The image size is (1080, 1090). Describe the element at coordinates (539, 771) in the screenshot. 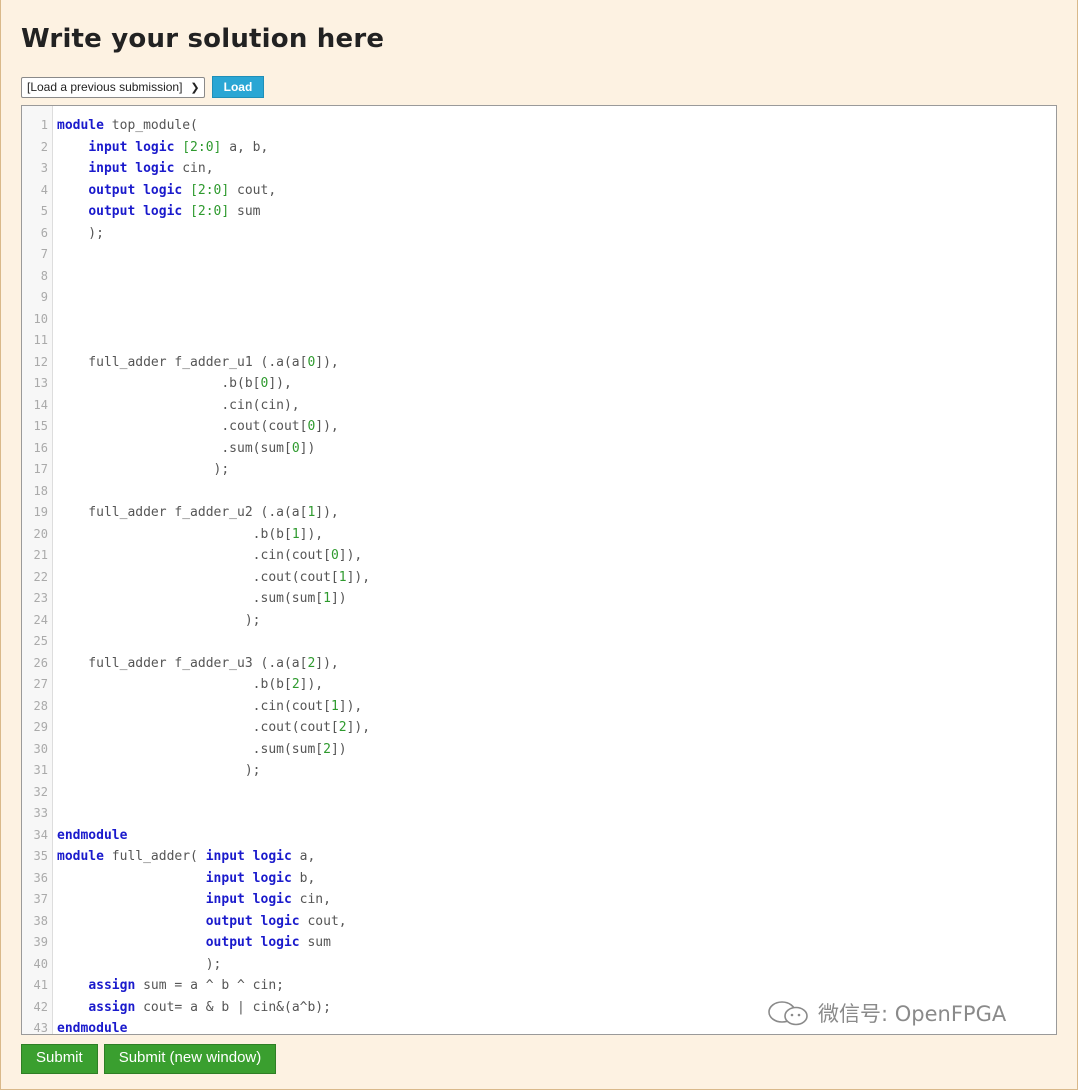

I see `code-line: 31 );` at that location.